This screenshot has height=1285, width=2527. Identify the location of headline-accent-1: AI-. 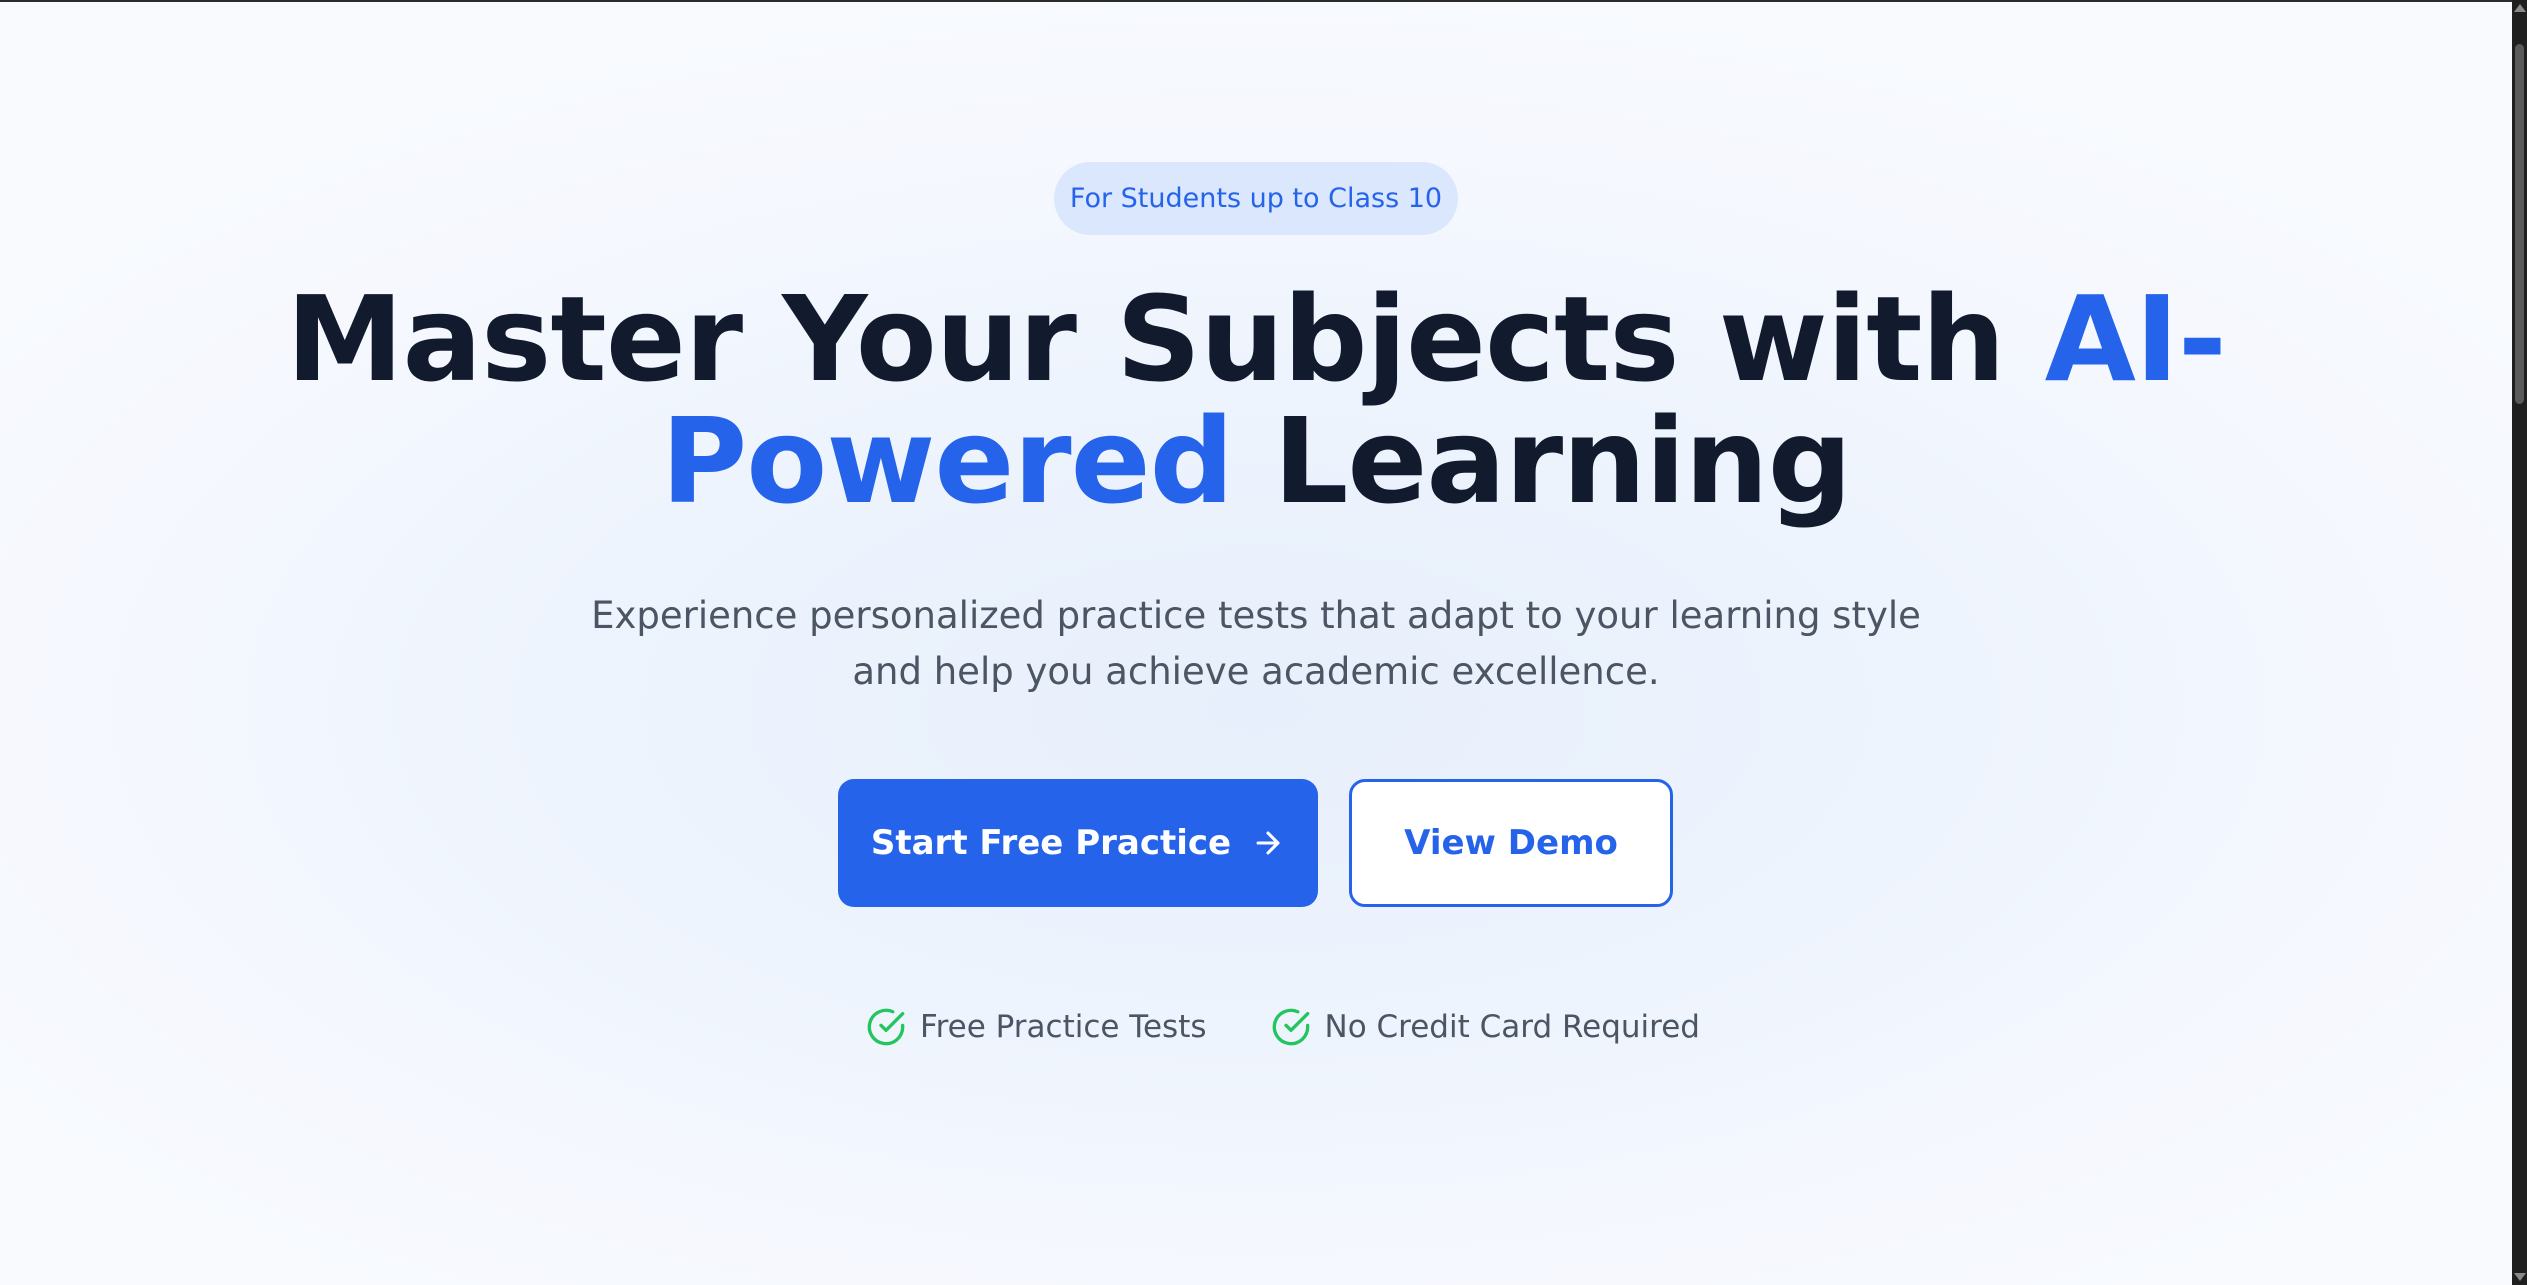
(2135, 339).